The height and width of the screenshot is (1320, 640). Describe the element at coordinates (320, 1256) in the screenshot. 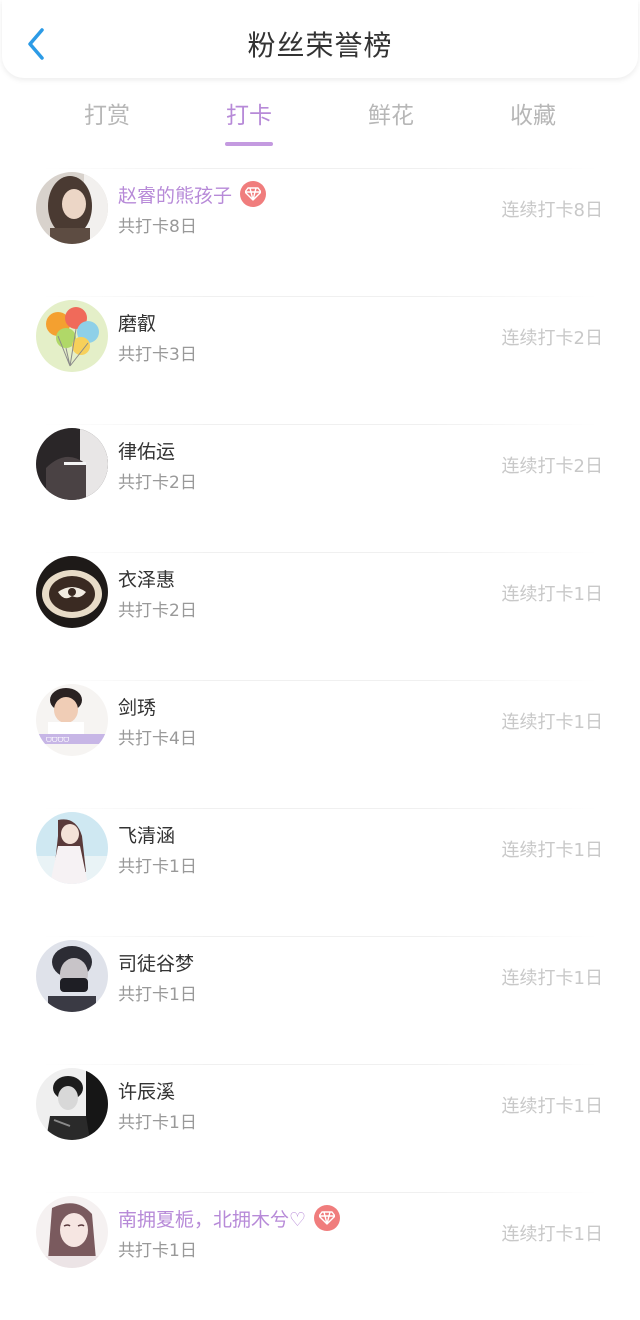

I see `list-item: 南拥夏栀，北拥木兮♡ 共打卡1日 连续打卡1日` at that location.